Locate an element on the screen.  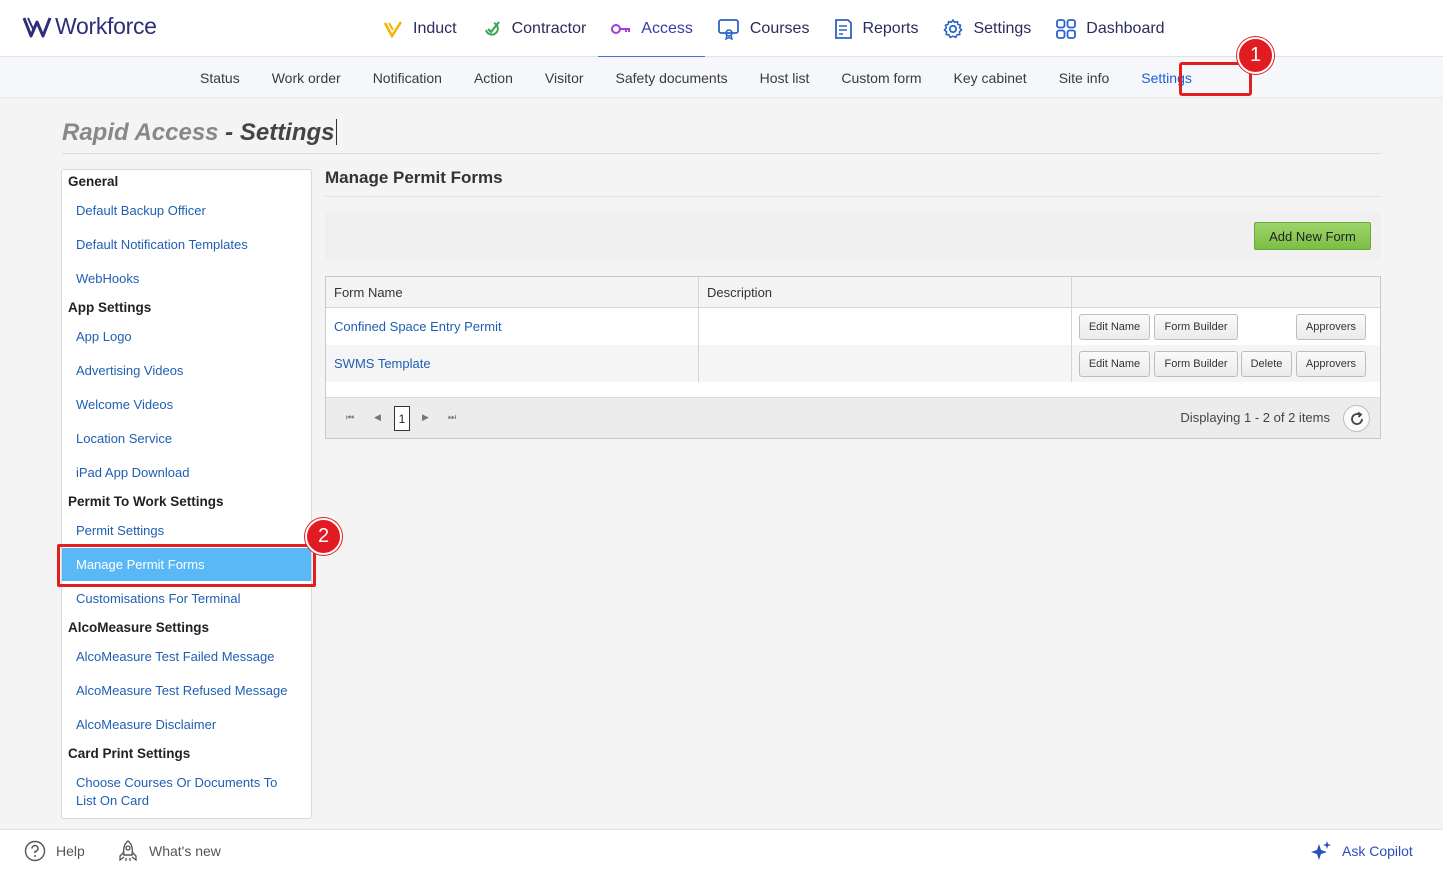
subnav-safety-documents: Safety documents is located at coordinates (672, 78).